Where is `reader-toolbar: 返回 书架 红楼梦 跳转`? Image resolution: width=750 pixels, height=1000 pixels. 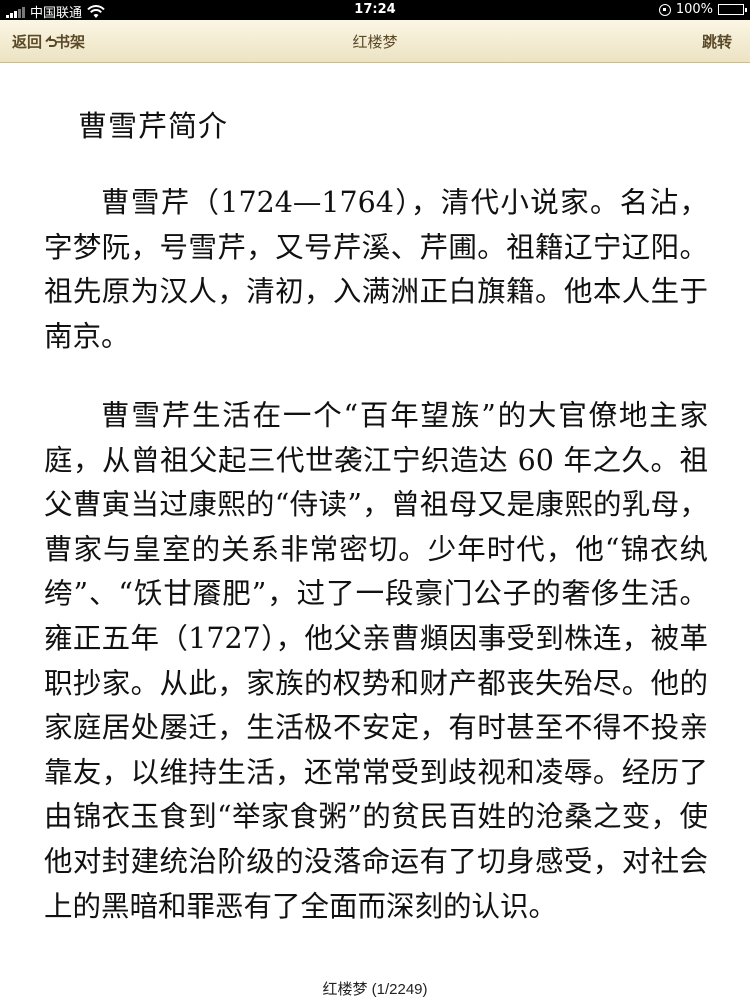
reader-toolbar: 返回 书架 红楼梦 跳转 is located at coordinates (375, 41).